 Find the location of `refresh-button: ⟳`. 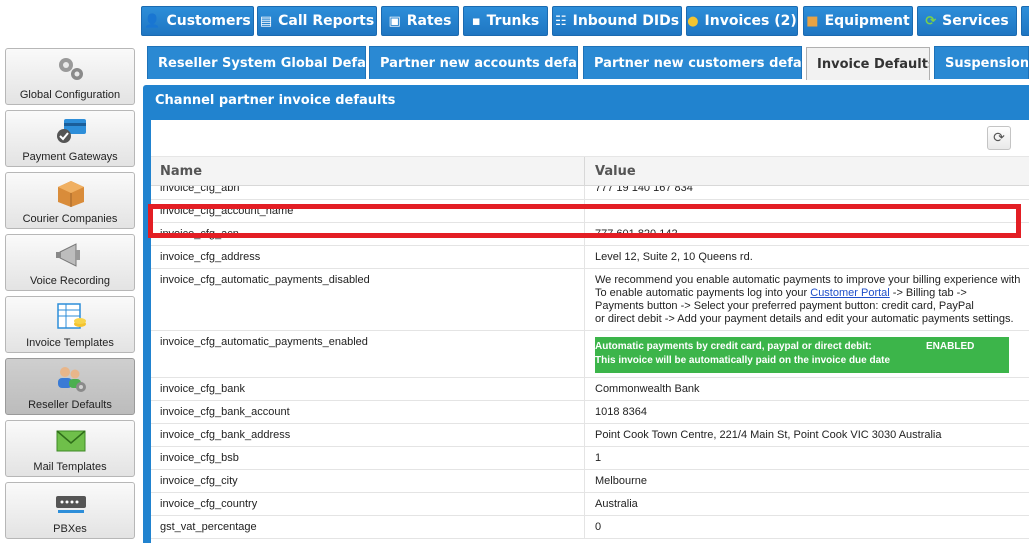

refresh-button: ⟳ is located at coordinates (999, 138).